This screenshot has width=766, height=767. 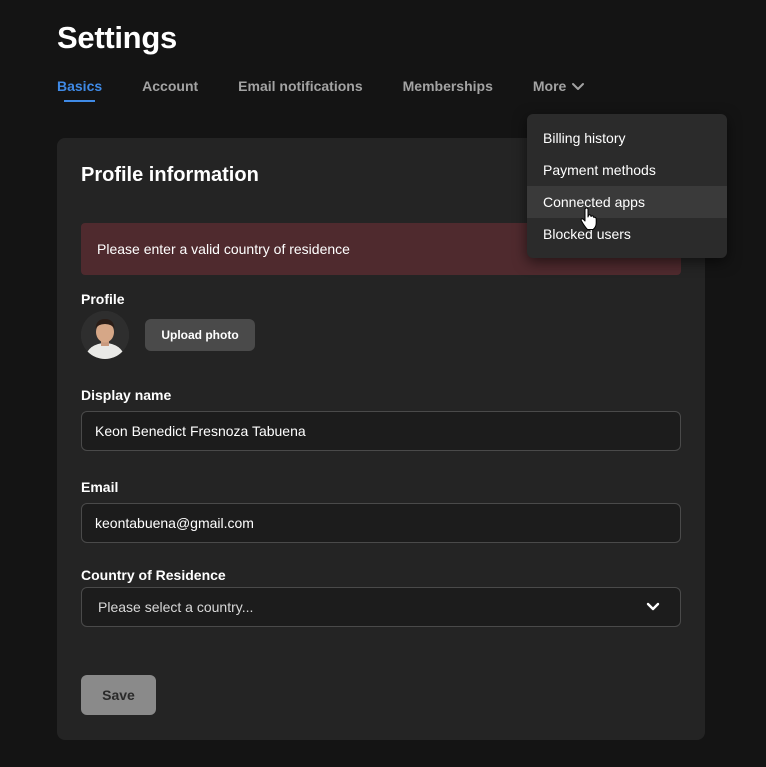 What do you see at coordinates (300, 91) in the screenshot?
I see `tab-email-notifications: Email notifications` at bounding box center [300, 91].